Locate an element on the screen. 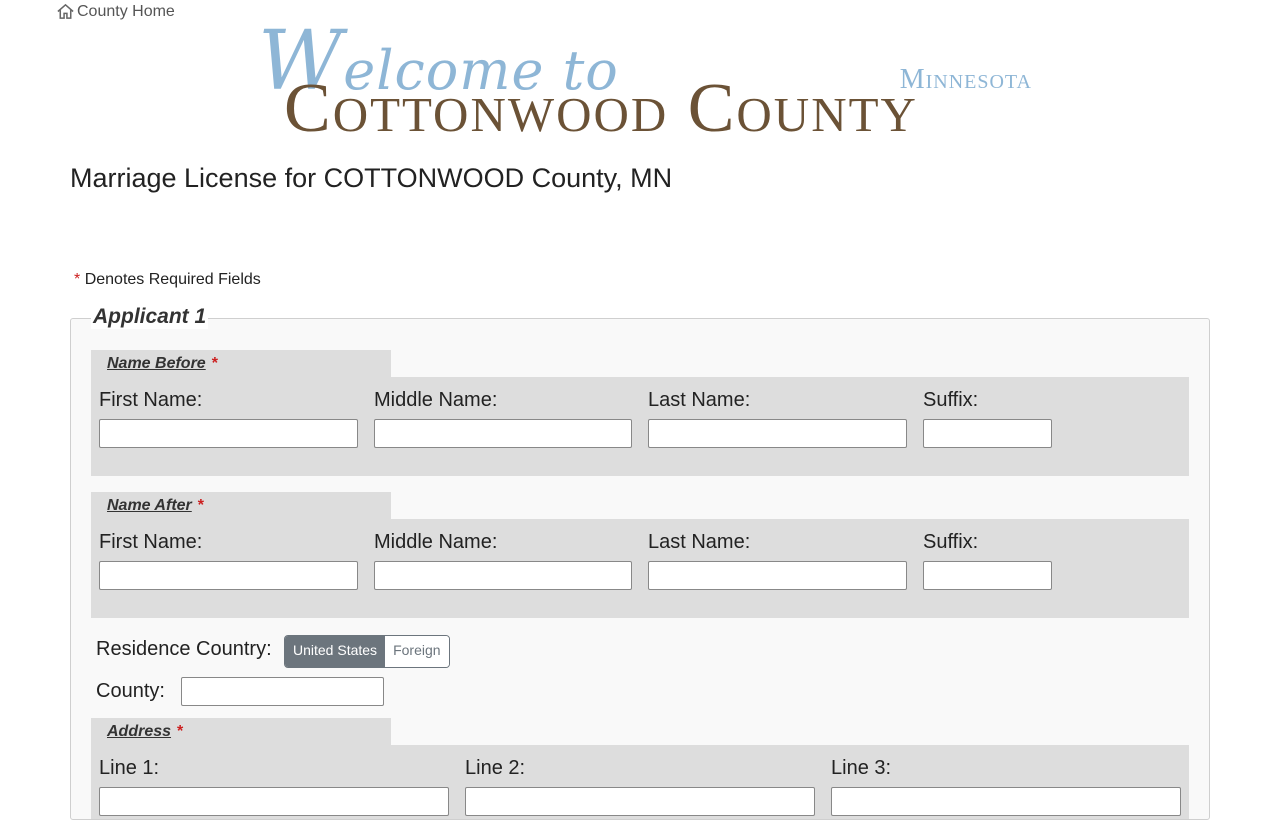 This screenshot has width=1280, height=820. address-section: Line 1: Line 2: Line 3: is located at coordinates (640, 782).